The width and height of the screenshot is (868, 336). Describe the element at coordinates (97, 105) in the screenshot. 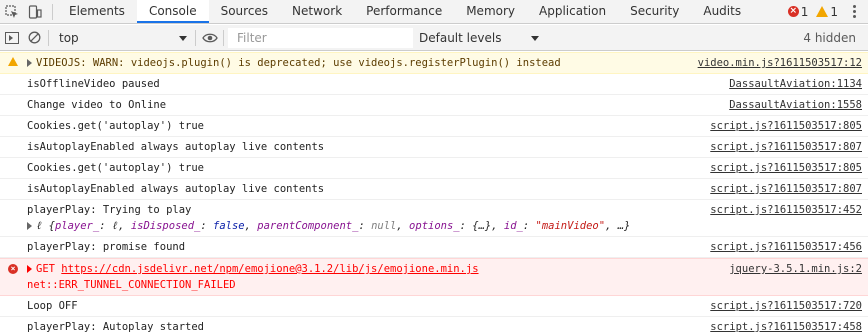

I see `message-text: Change video to Online` at that location.